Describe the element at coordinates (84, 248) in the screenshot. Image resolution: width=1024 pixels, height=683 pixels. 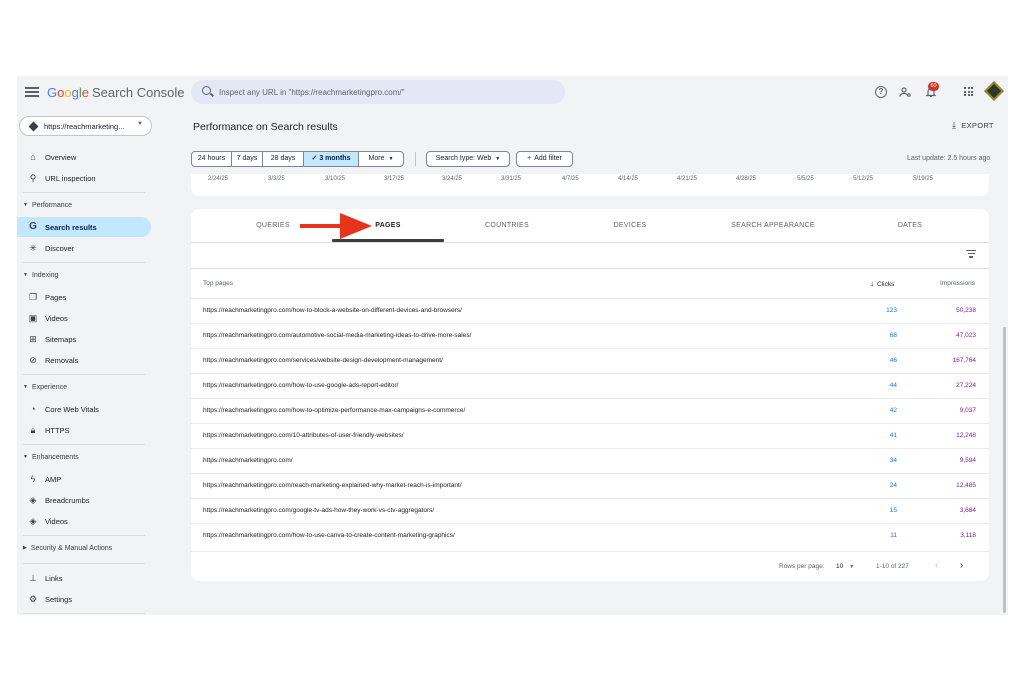
I see `sidebar-item-discover: ✳ Discover` at that location.